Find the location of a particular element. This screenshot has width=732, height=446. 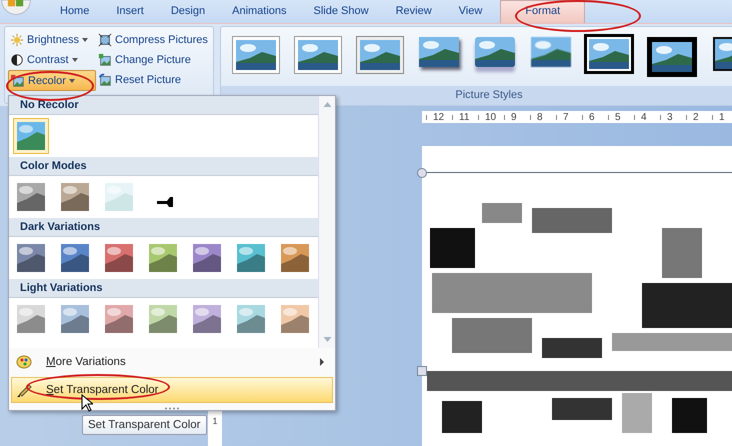

section-header: No Recolor is located at coordinates (163, 105).